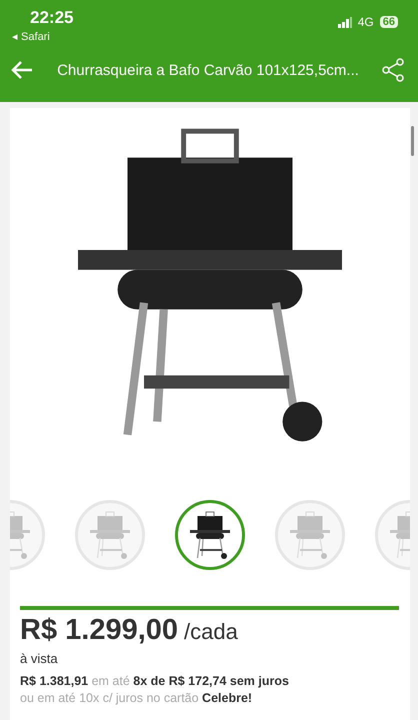 Image resolution: width=418 pixels, height=720 pixels. I want to click on installment-text: R$ 1.381,91 em até 8x de R$ 172,74 sem juros, so click(155, 681).